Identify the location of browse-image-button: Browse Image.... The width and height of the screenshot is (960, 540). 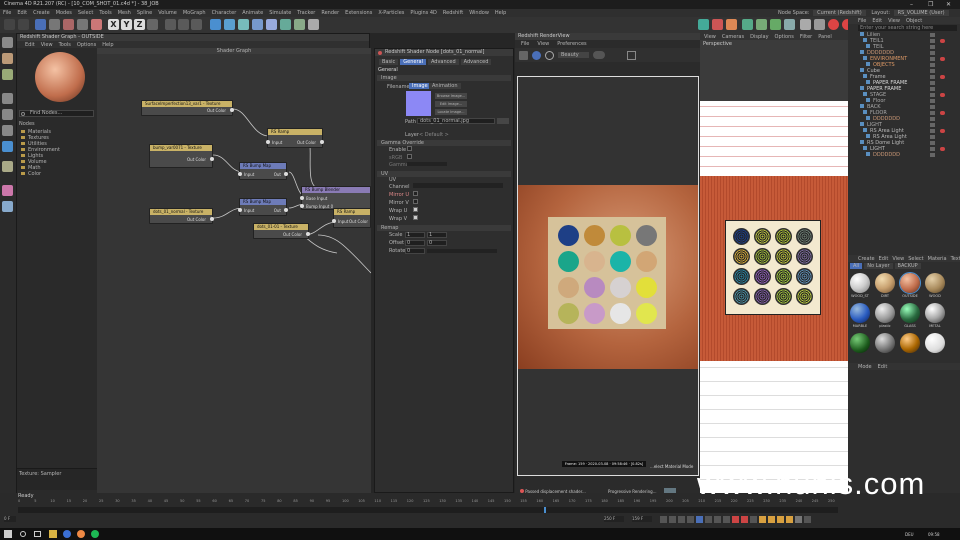
(451, 96).